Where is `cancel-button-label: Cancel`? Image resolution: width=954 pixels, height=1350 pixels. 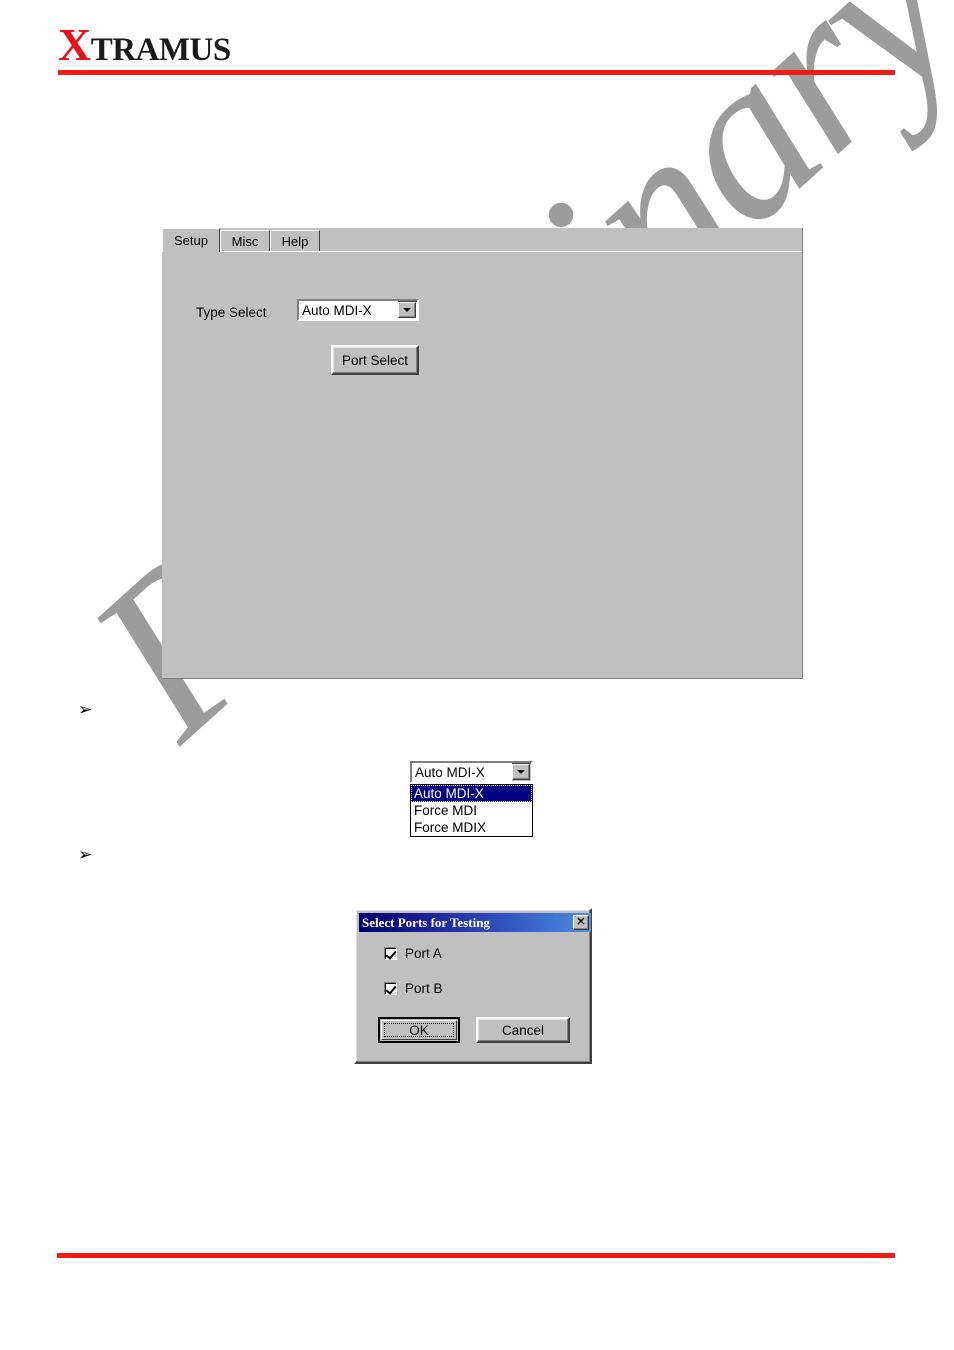 cancel-button-label: Cancel is located at coordinates (523, 1030).